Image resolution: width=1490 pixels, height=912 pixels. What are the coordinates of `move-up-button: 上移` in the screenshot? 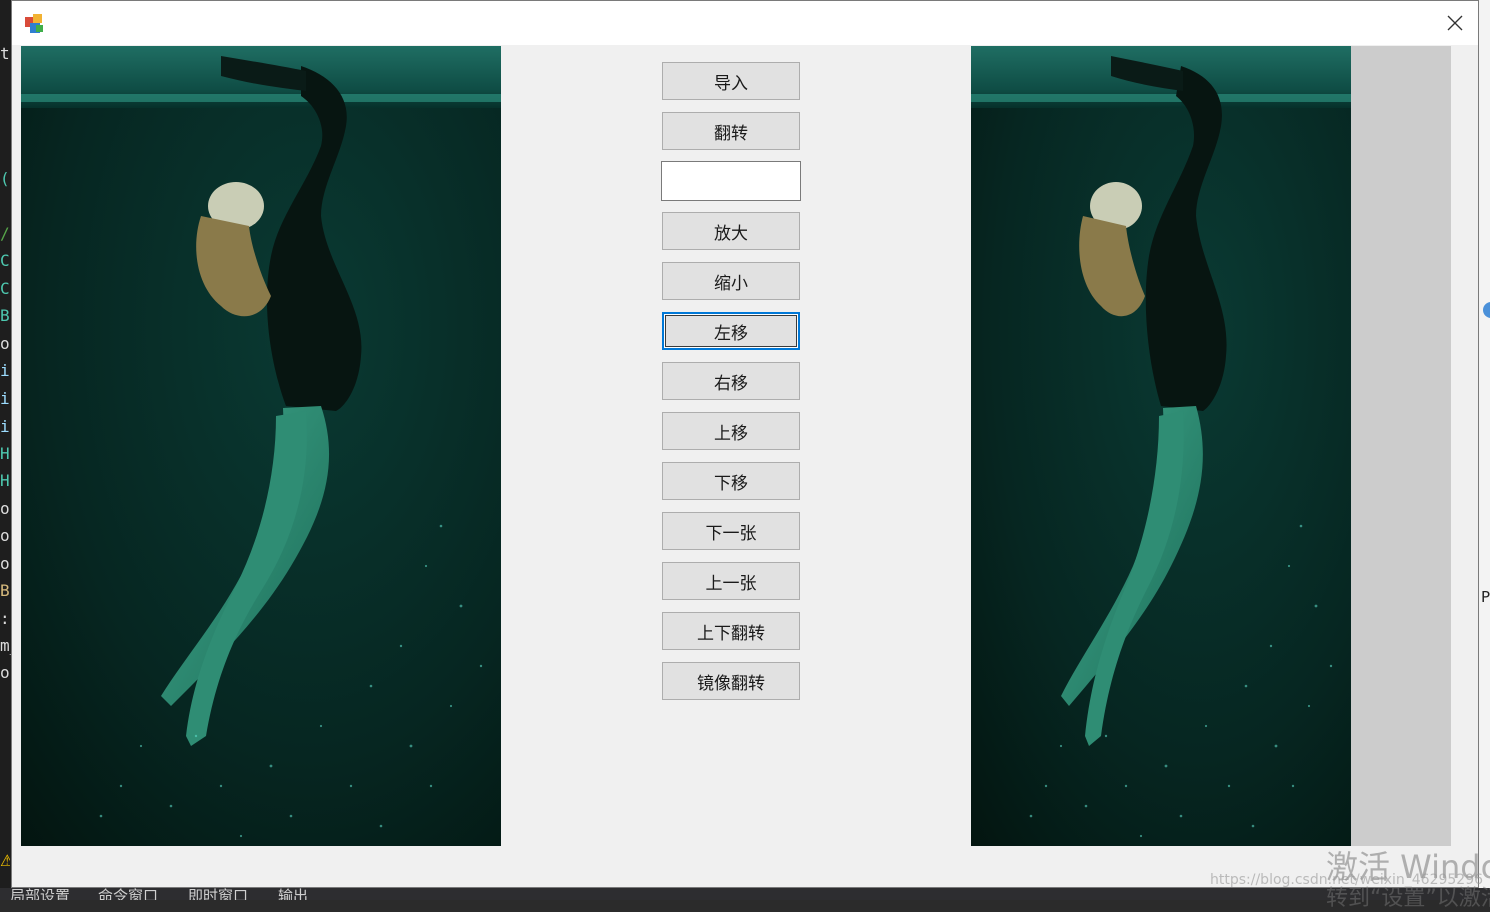 It's located at (731, 431).